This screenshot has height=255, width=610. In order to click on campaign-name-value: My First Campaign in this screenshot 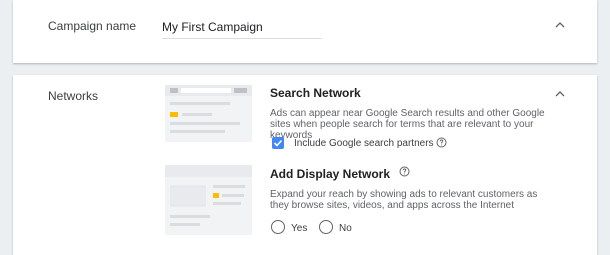, I will do `click(212, 27)`.